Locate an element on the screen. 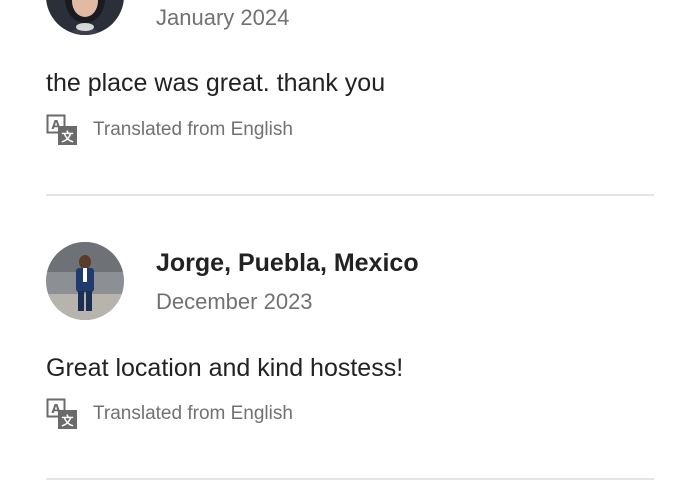 The height and width of the screenshot is (500, 700). reviewer-name: Jorge, Puebla, Mexico is located at coordinates (287, 263).